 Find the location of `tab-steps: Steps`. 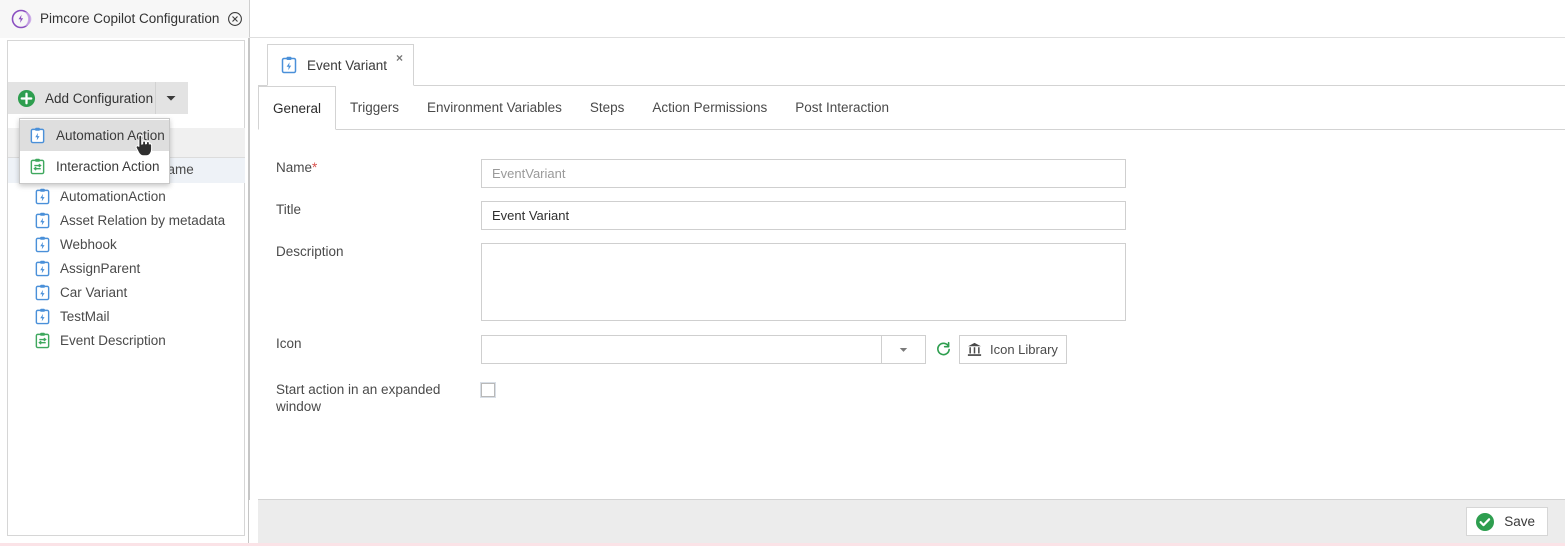

tab-steps: Steps is located at coordinates (607, 107).